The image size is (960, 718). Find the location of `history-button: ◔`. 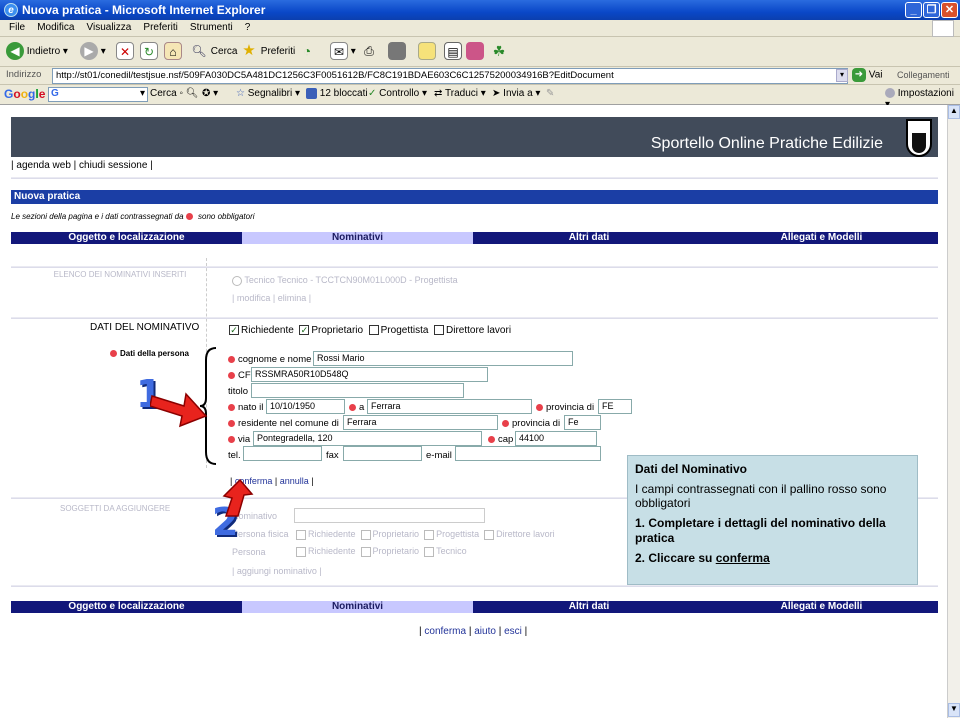

history-button: ◔ is located at coordinates (307, 52).